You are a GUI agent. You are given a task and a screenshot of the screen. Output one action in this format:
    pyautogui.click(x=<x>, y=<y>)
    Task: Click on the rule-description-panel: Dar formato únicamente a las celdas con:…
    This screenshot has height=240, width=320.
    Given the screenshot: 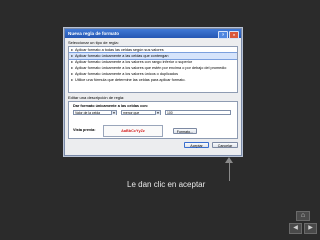 What is the action you would take?
    pyautogui.click(x=153, y=120)
    